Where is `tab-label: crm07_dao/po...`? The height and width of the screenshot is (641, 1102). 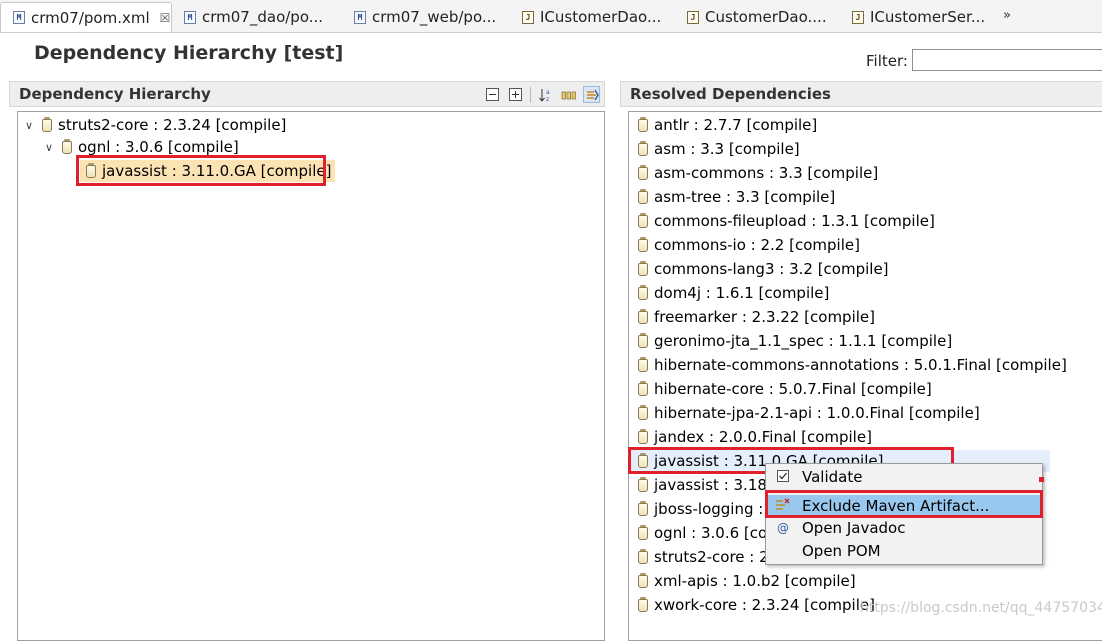
tab-label: crm07_dao/po... is located at coordinates (263, 17).